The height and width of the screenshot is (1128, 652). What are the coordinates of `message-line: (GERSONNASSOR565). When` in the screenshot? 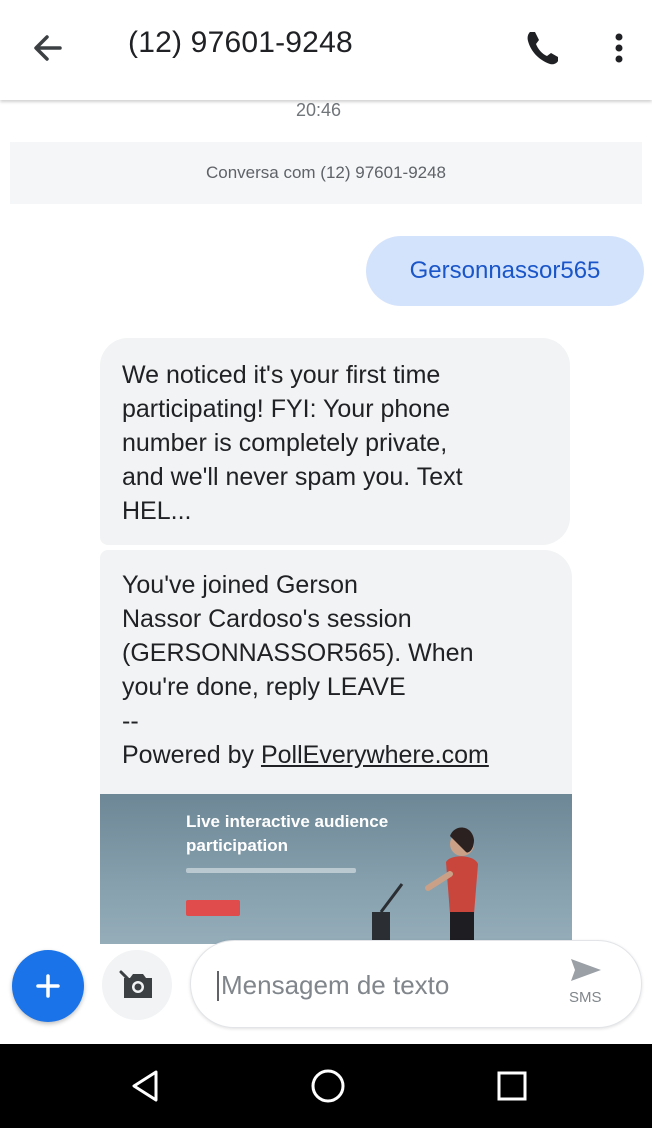 It's located at (298, 653).